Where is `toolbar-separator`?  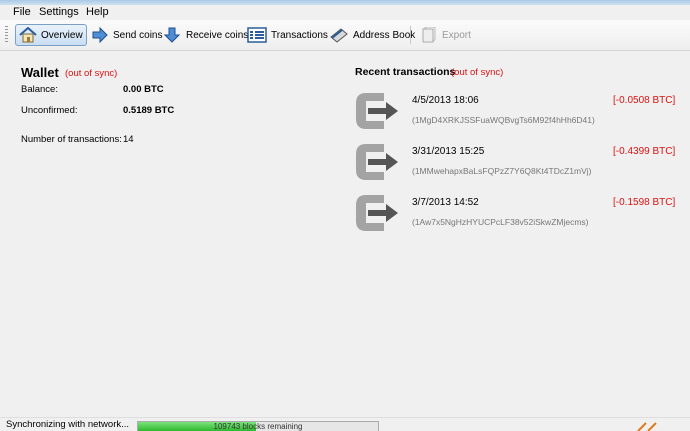 toolbar-separator is located at coordinates (410, 35).